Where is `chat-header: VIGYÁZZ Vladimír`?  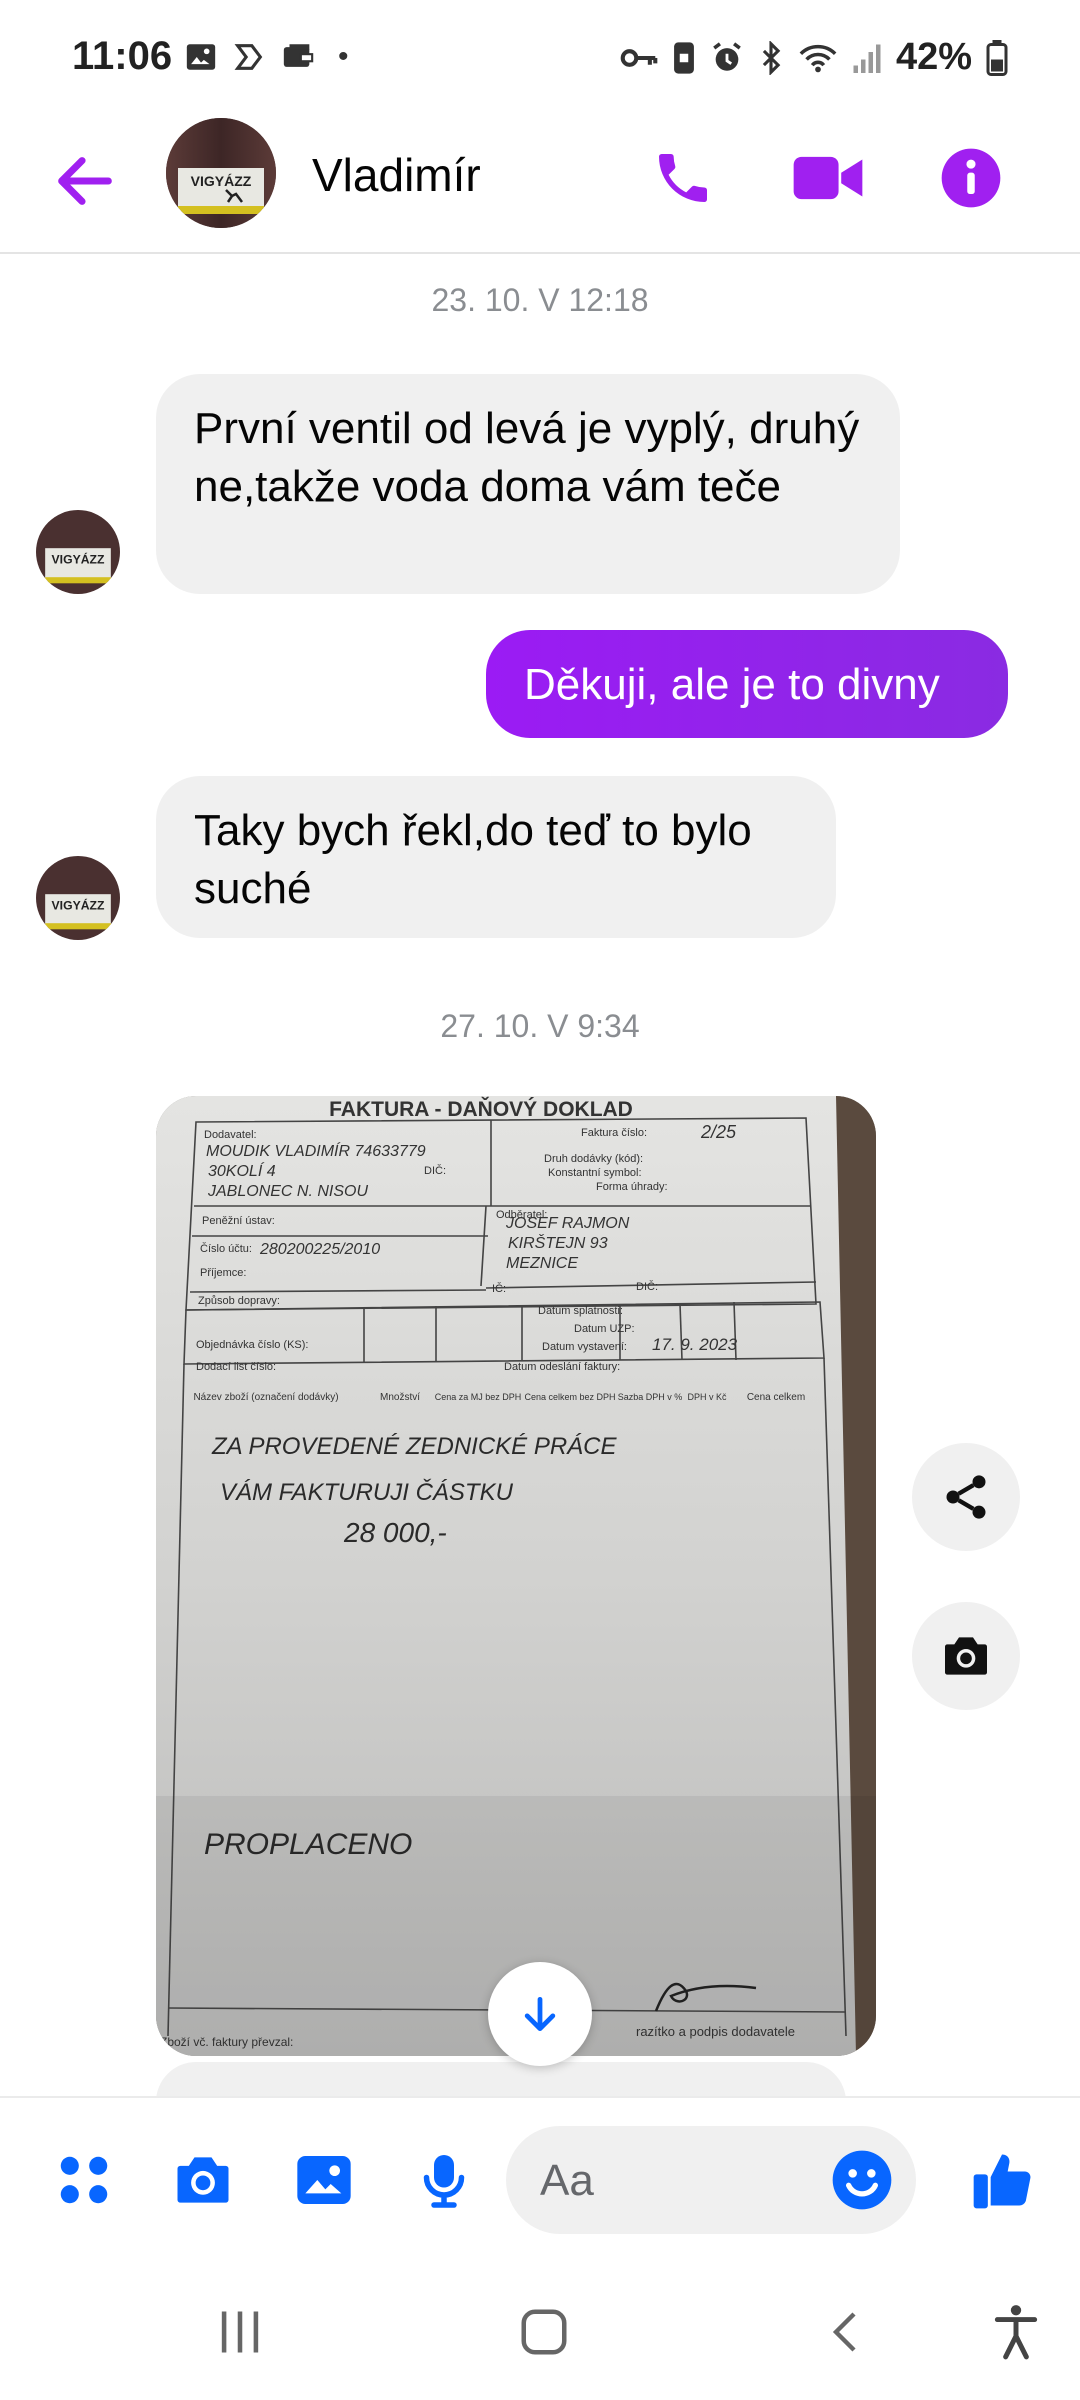 chat-header: VIGYÁZZ Vladimír is located at coordinates (540, 183).